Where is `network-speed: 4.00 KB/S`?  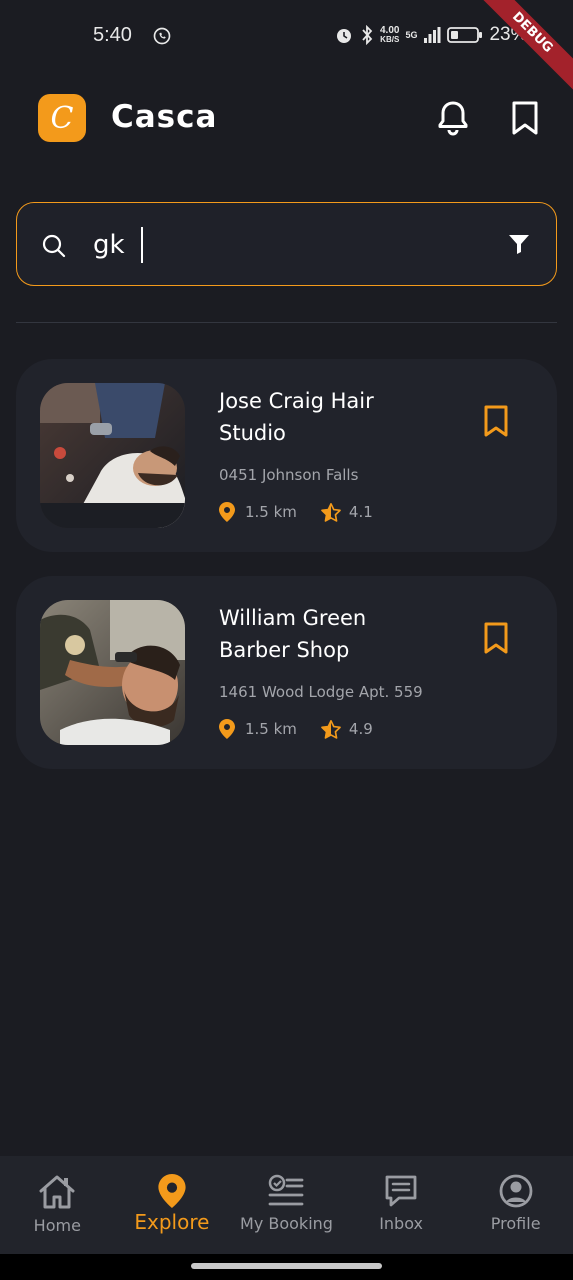
network-speed: 4.00 KB/S is located at coordinates (390, 35).